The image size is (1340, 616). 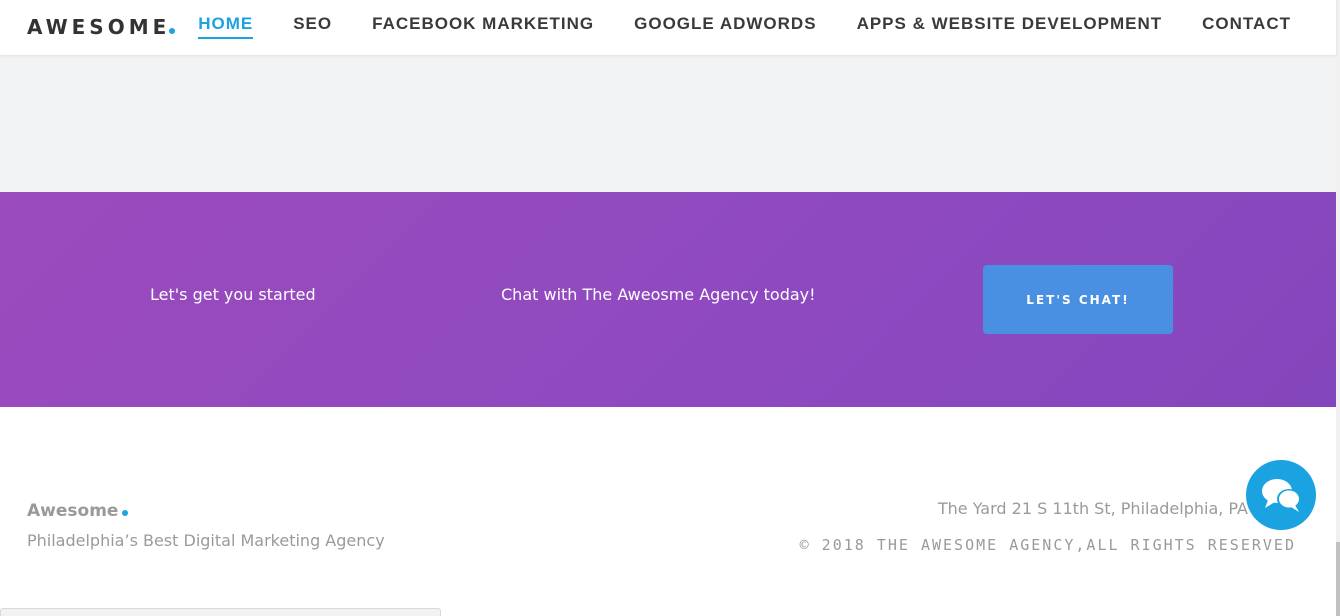 I want to click on nav-item-home: HOME, so click(x=226, y=26).